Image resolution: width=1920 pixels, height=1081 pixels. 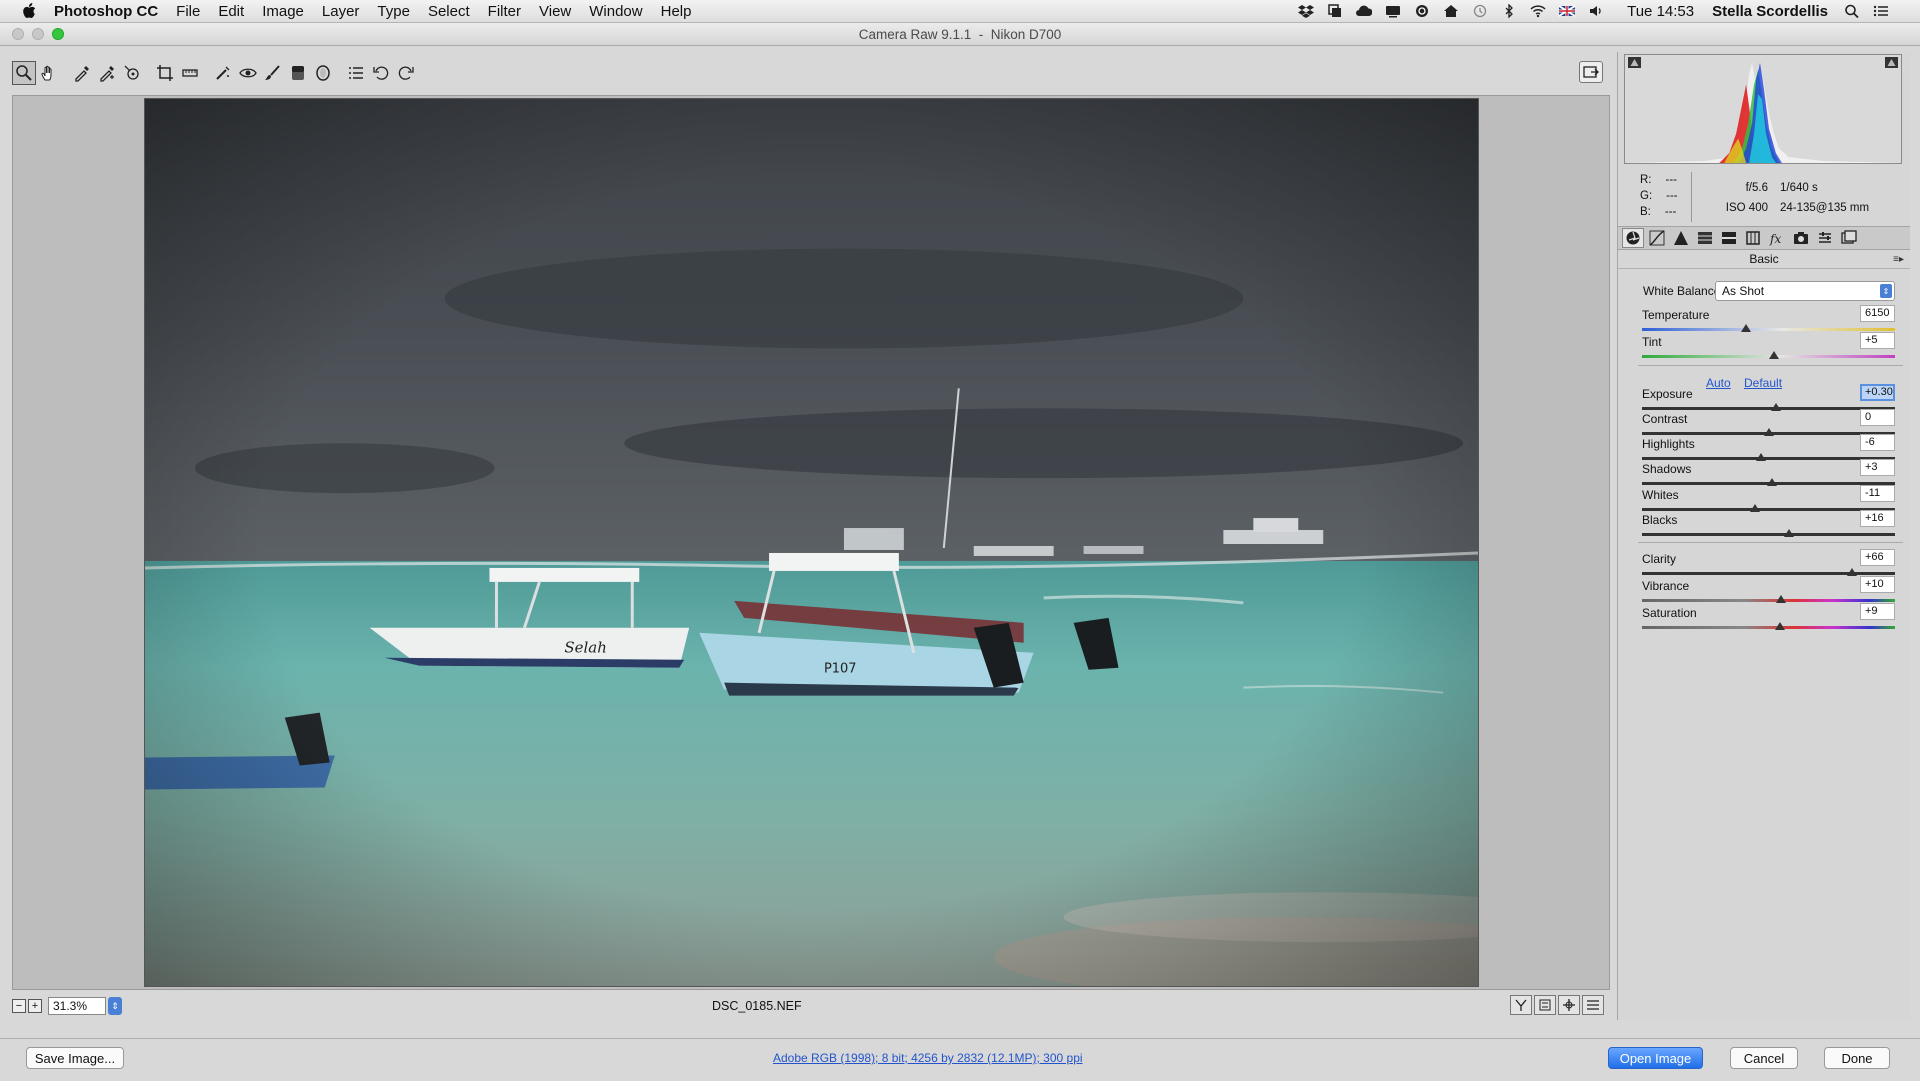 What do you see at coordinates (223, 73) in the screenshot?
I see `spot-removal-tool` at bounding box center [223, 73].